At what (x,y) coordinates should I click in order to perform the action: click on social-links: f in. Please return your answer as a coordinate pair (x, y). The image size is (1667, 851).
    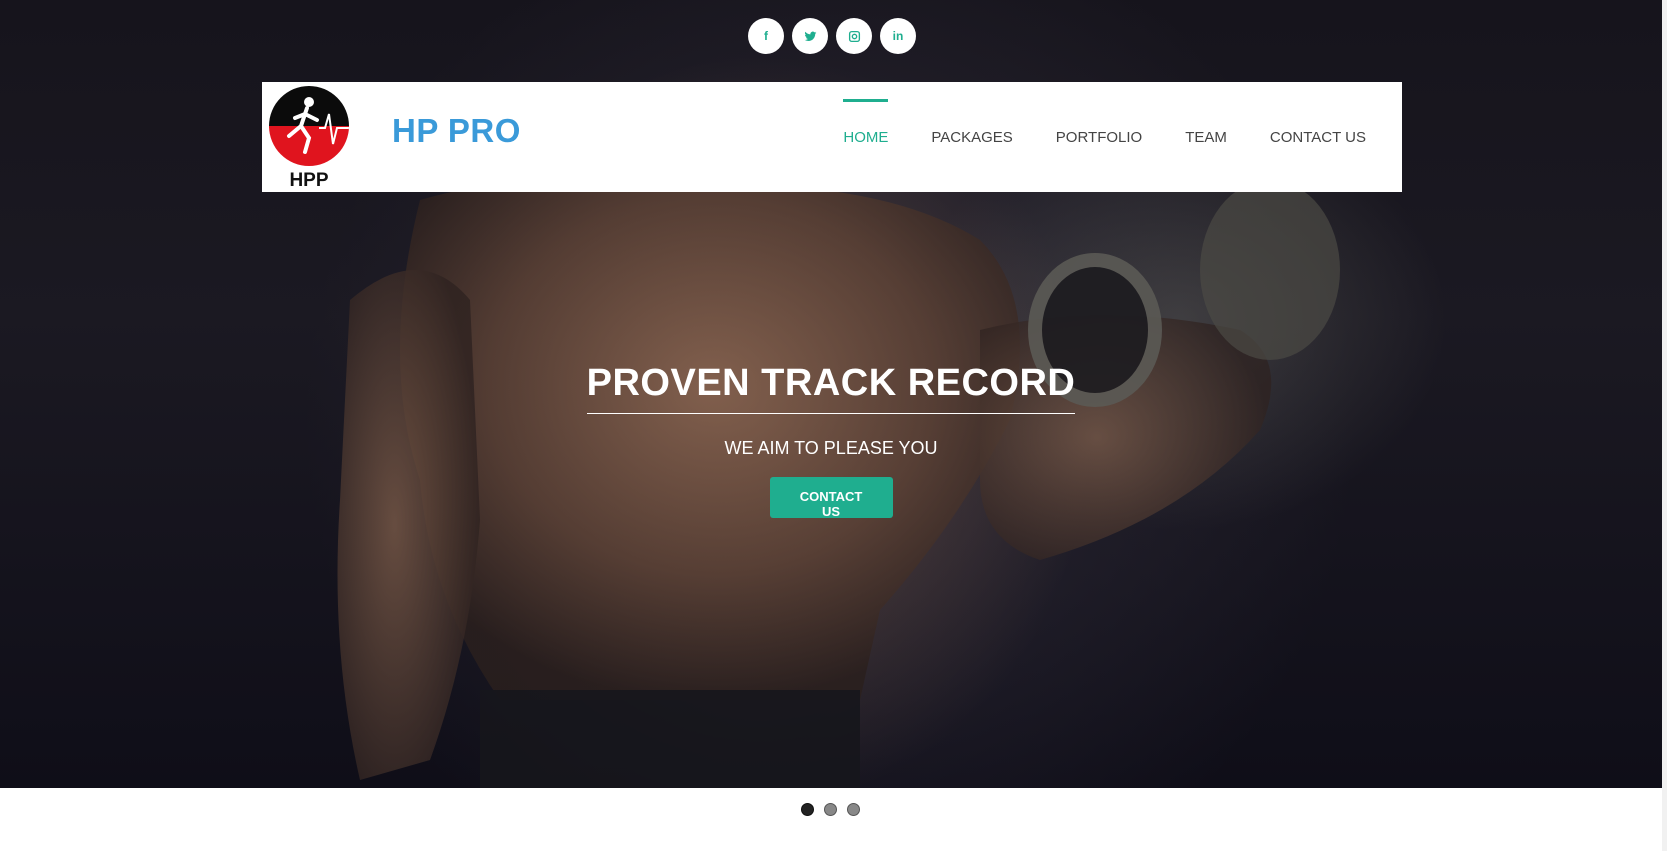
    Looking at the image, I should click on (832, 36).